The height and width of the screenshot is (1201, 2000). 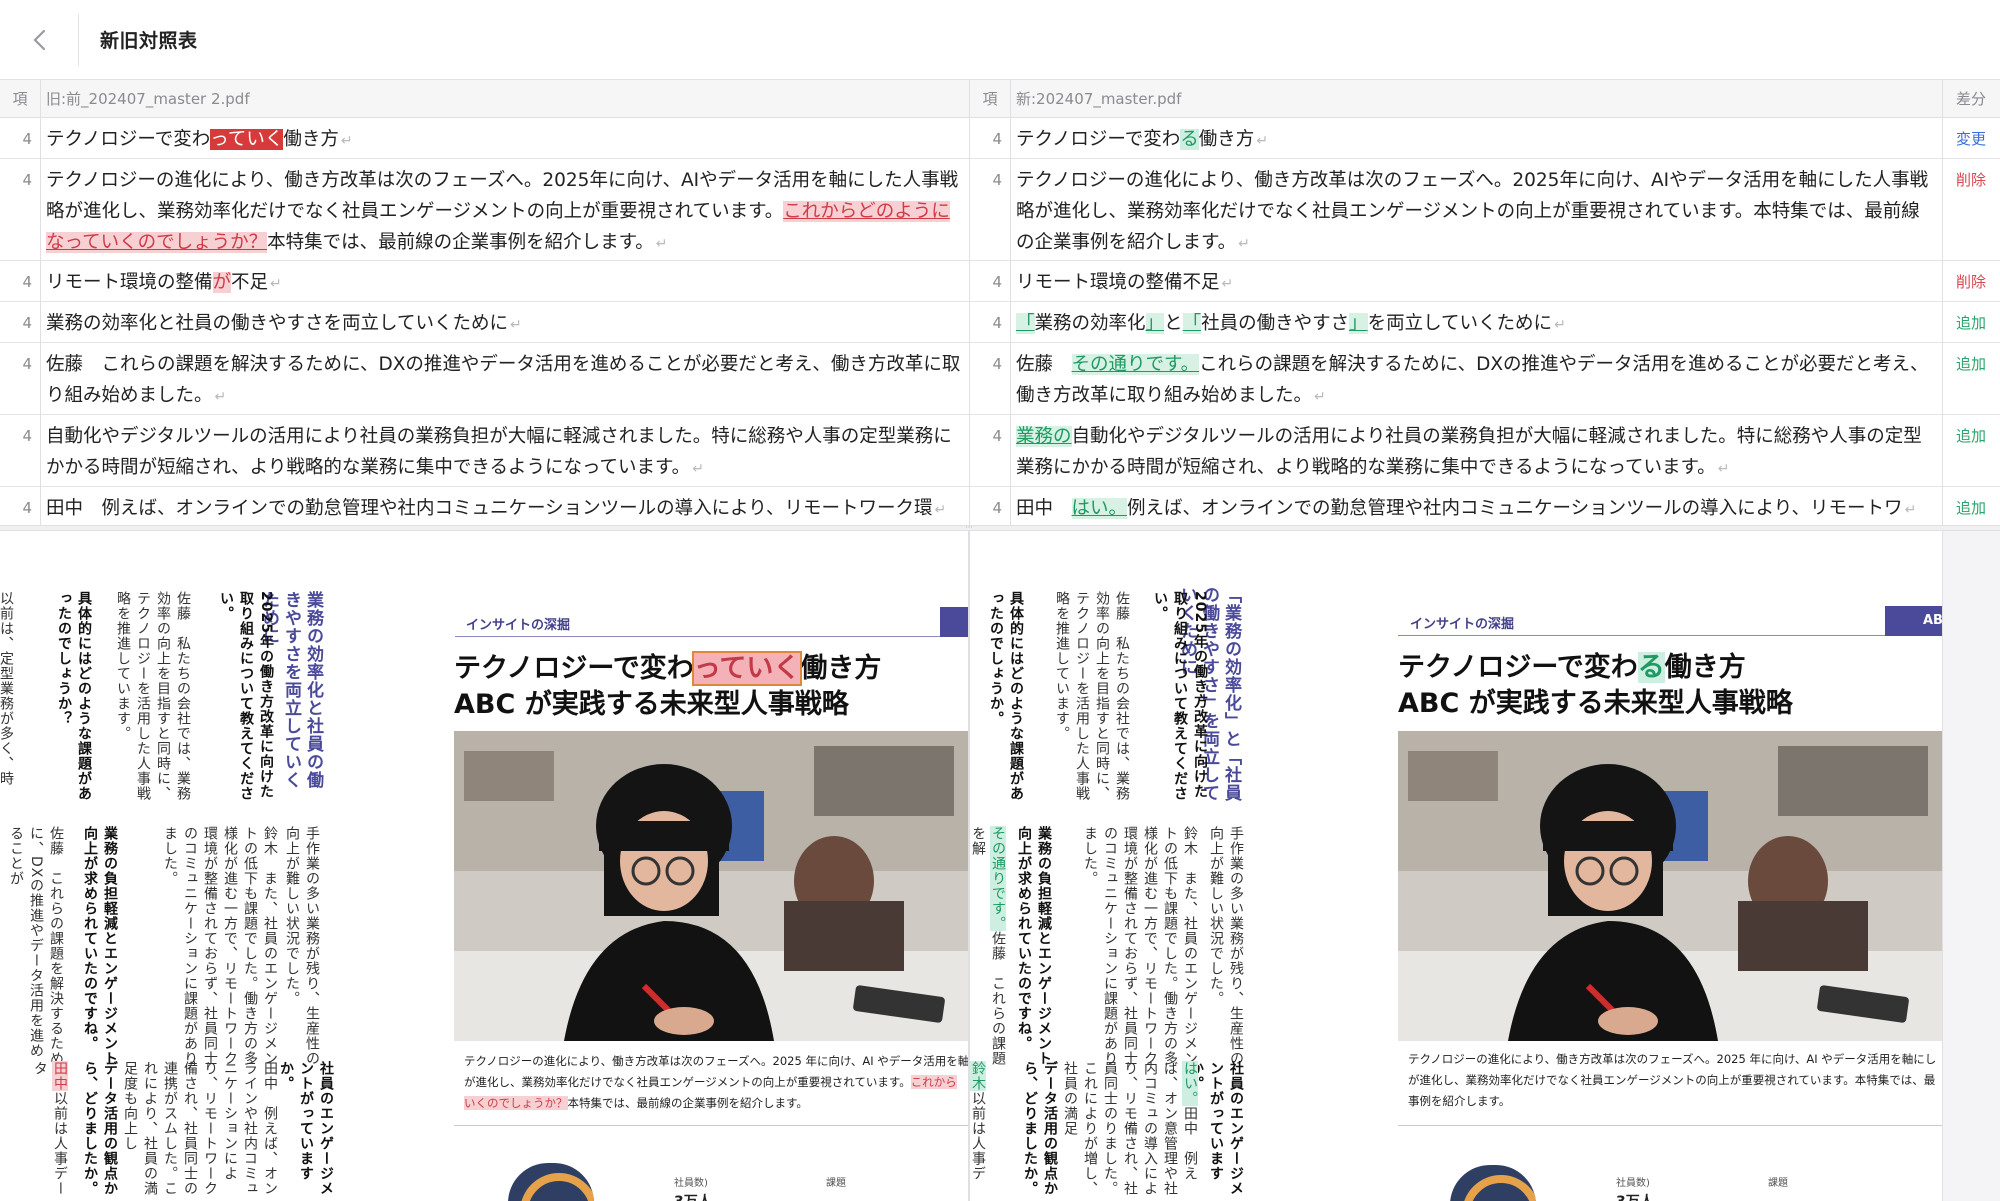 I want to click on back-button, so click(x=40, y=40).